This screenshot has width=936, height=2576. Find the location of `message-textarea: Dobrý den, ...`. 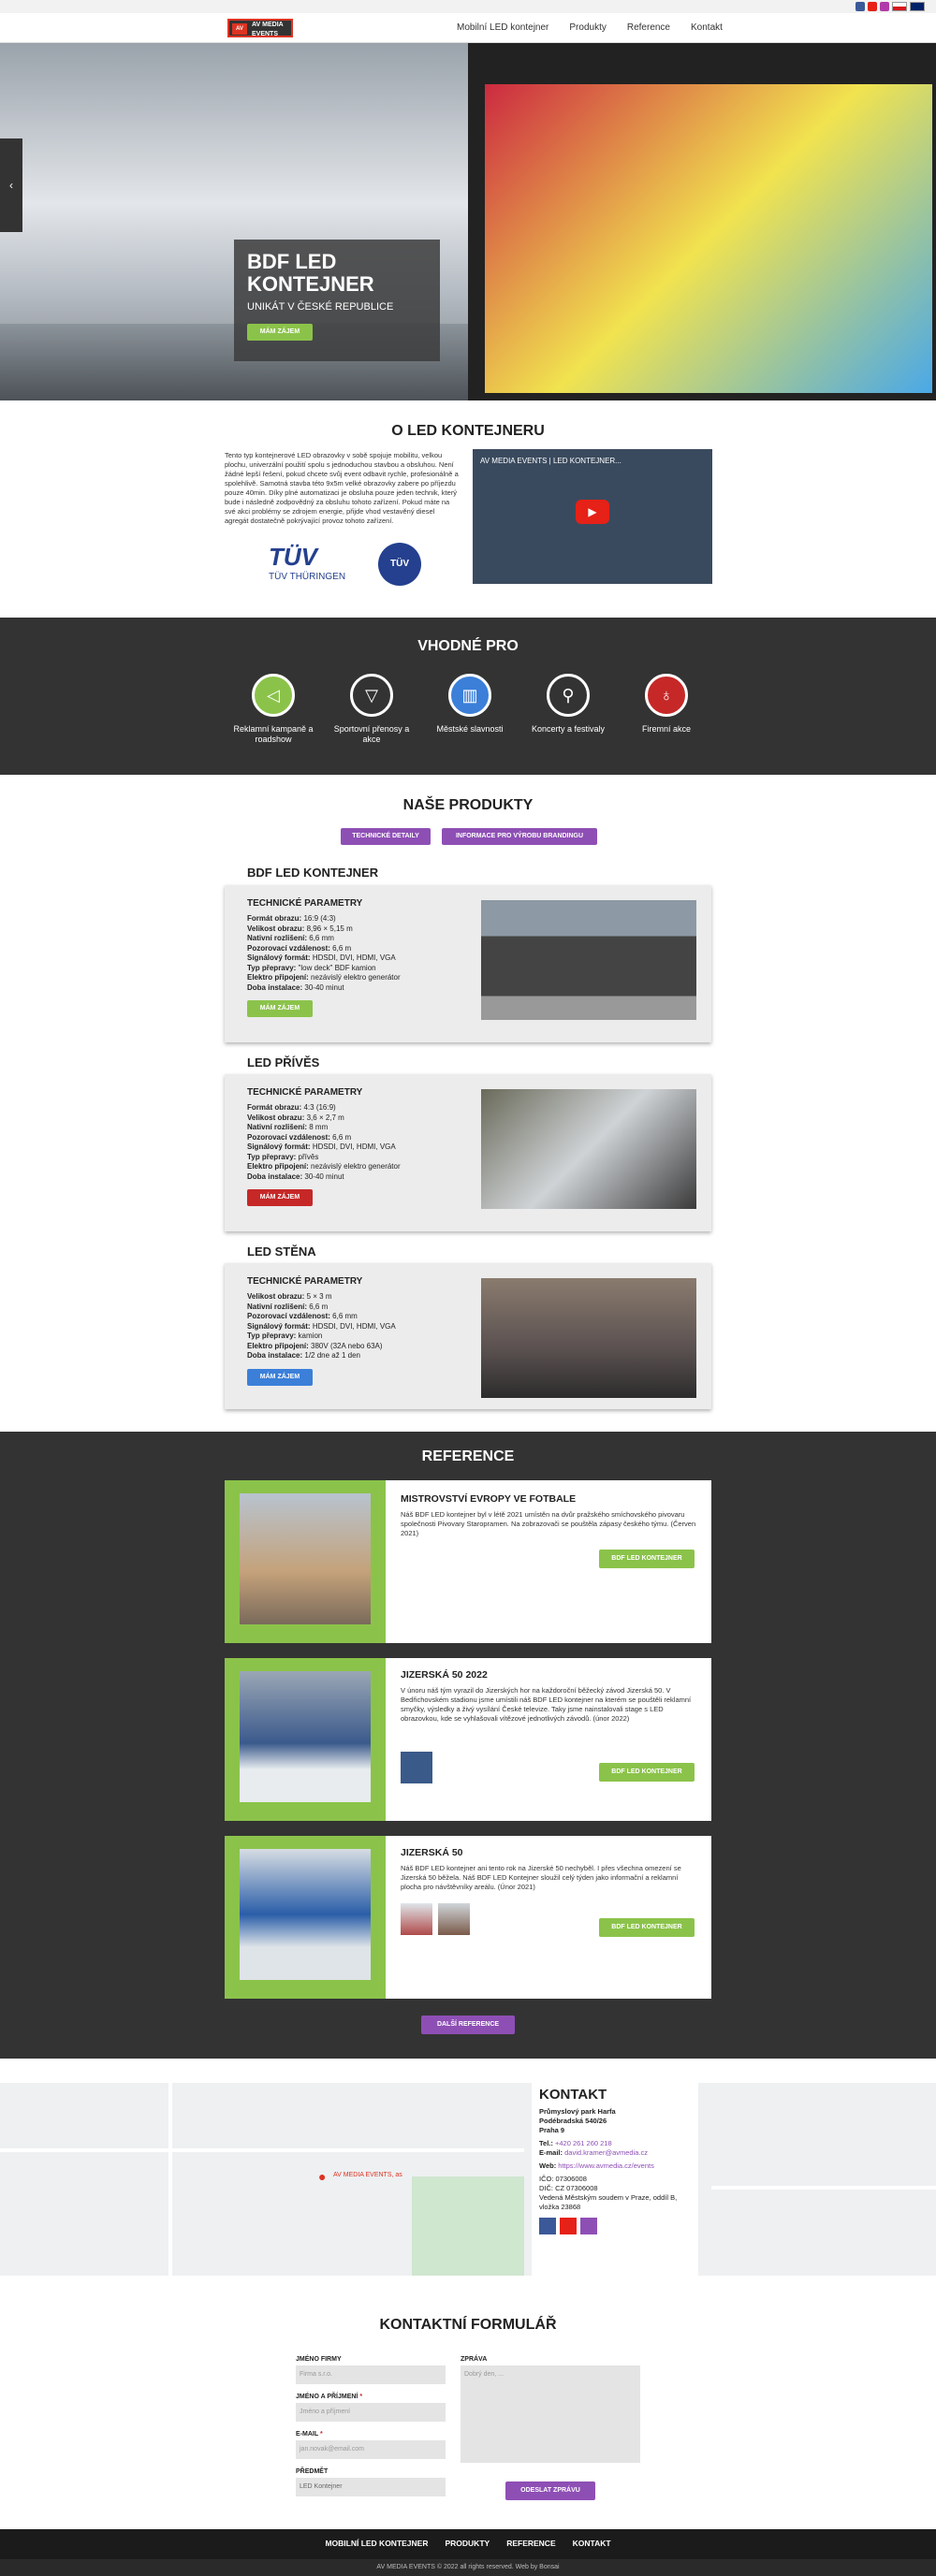

message-textarea: Dobrý den, ... is located at coordinates (550, 2414).